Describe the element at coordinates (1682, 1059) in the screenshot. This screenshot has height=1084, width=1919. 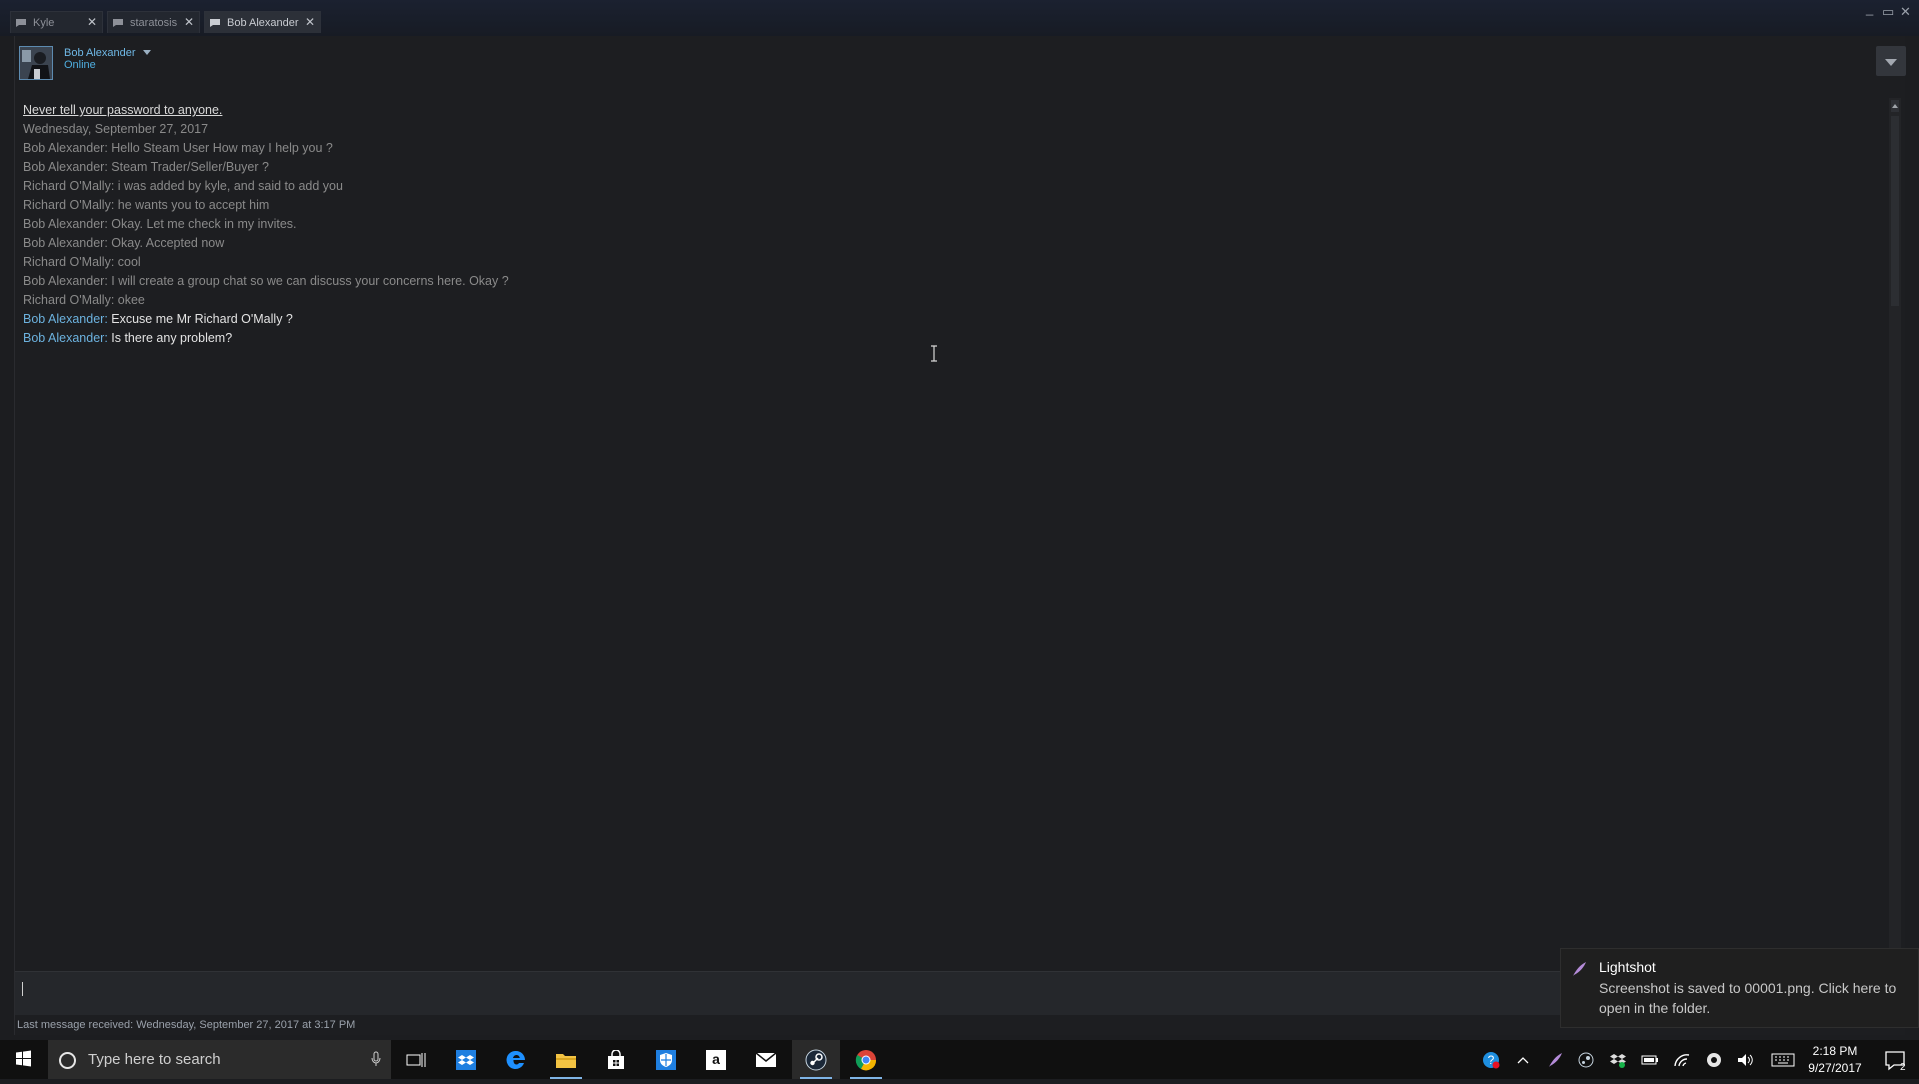
I see `wifi-icon` at that location.